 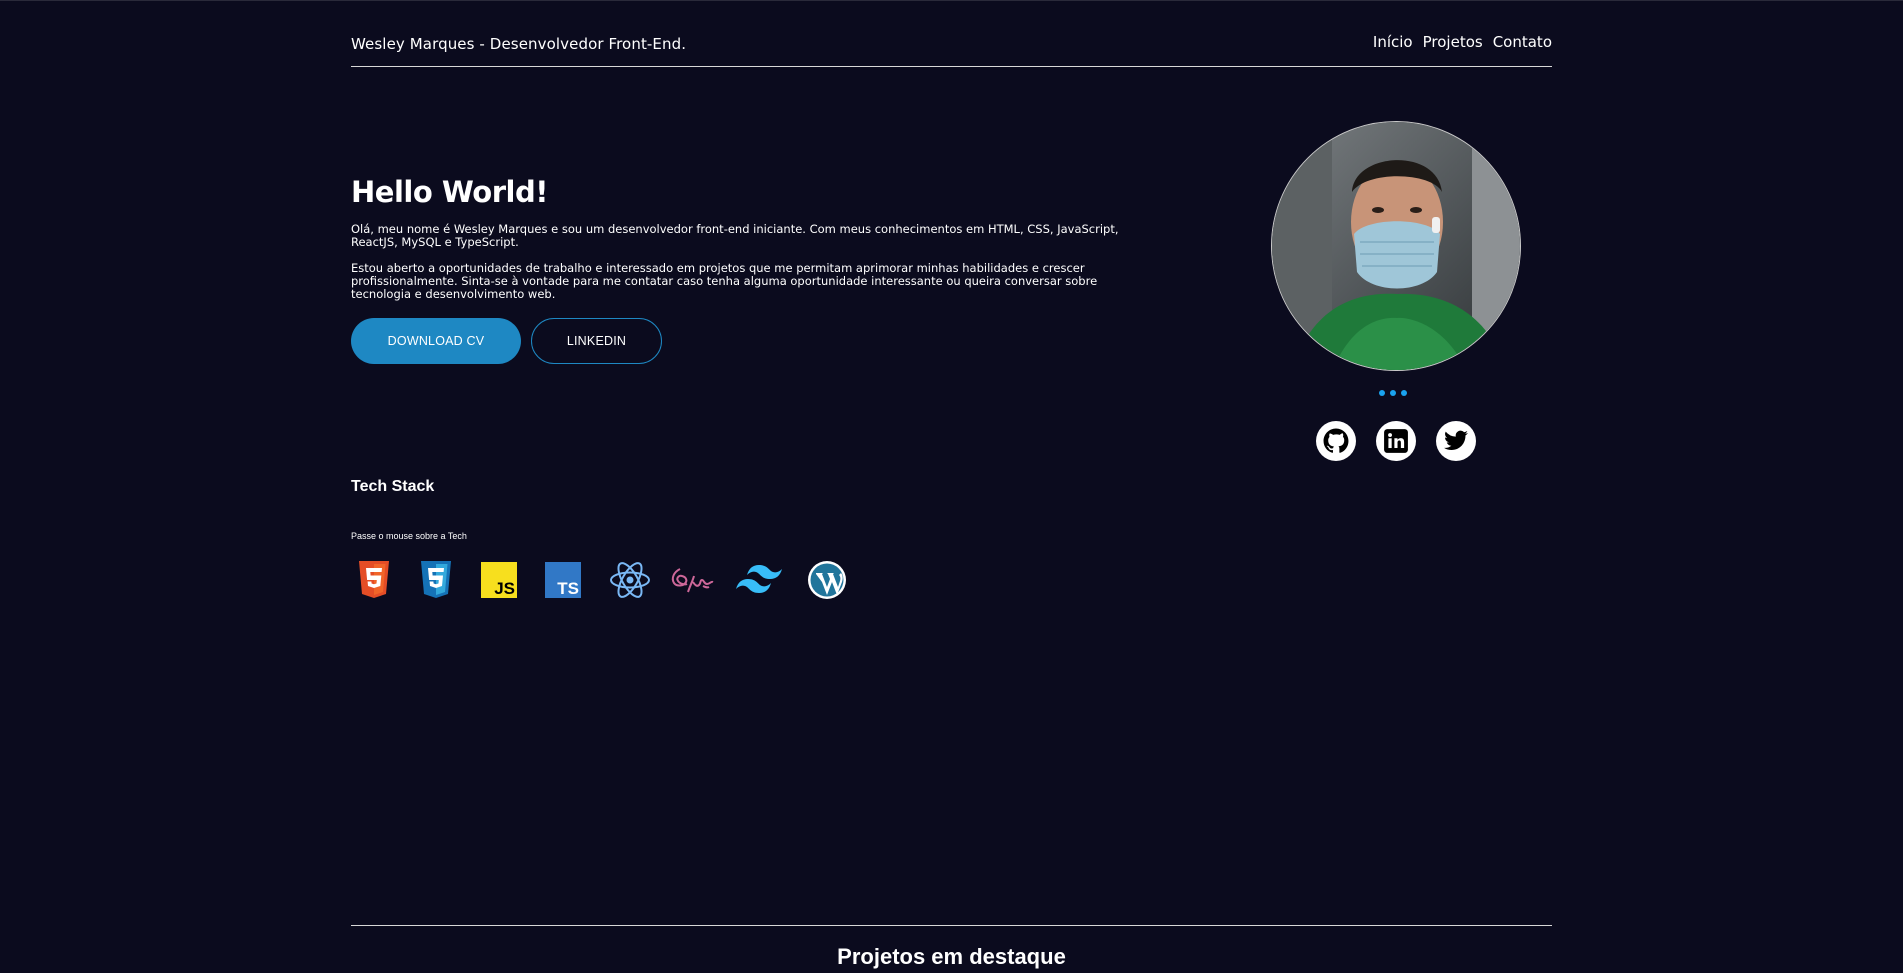 I want to click on nav-link-projetos: Projetos, so click(x=1453, y=42).